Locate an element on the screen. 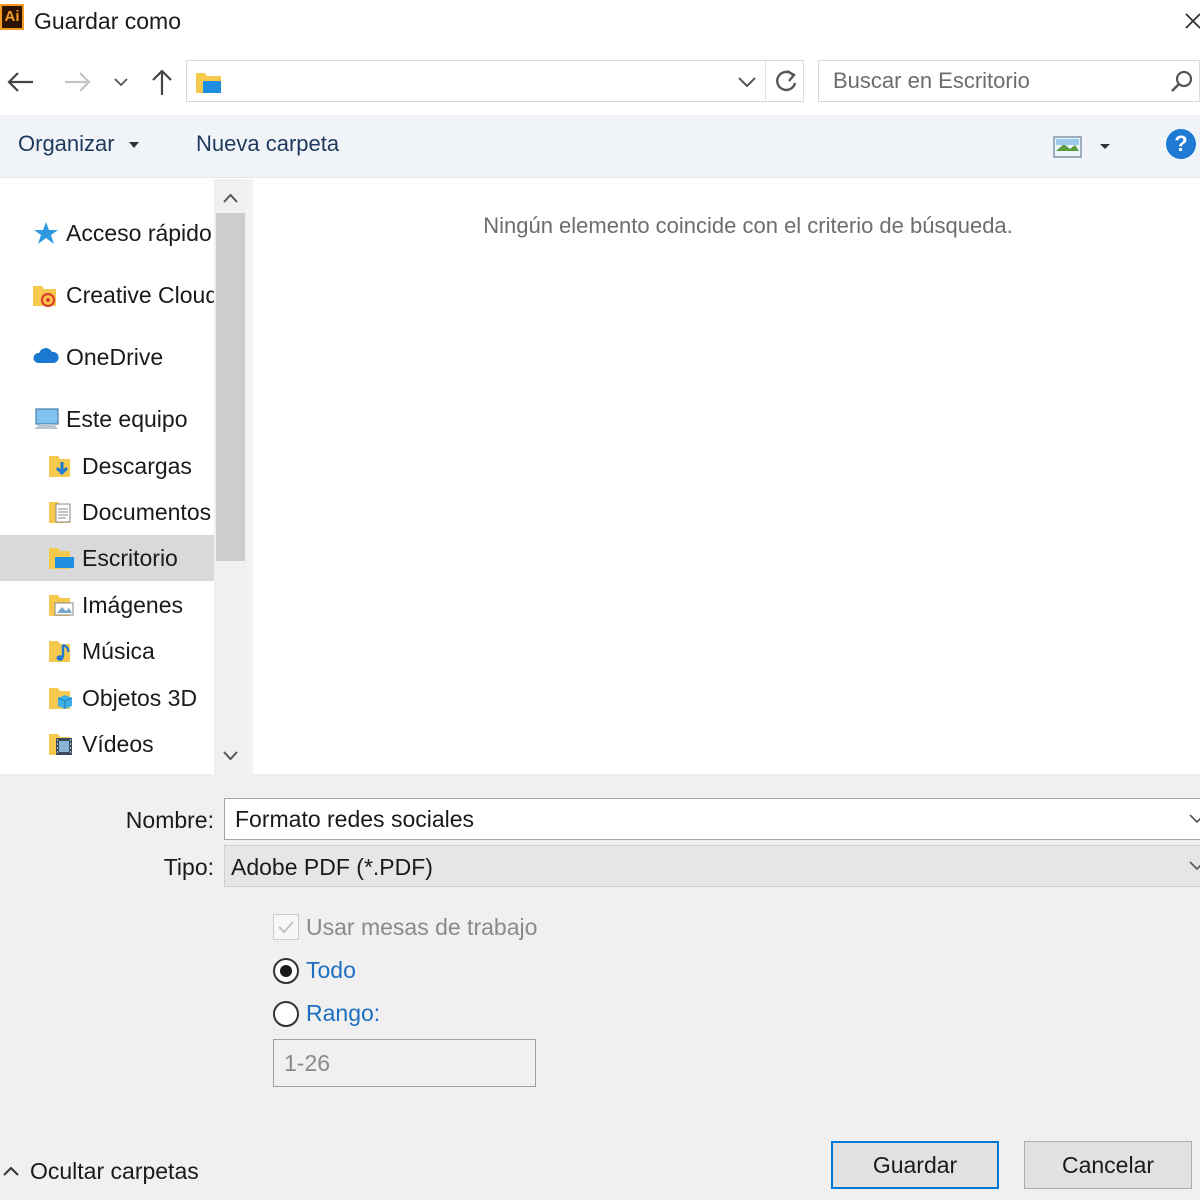 The image size is (1200, 1200). sidebar-item-downloads: Descargas is located at coordinates (107, 466).